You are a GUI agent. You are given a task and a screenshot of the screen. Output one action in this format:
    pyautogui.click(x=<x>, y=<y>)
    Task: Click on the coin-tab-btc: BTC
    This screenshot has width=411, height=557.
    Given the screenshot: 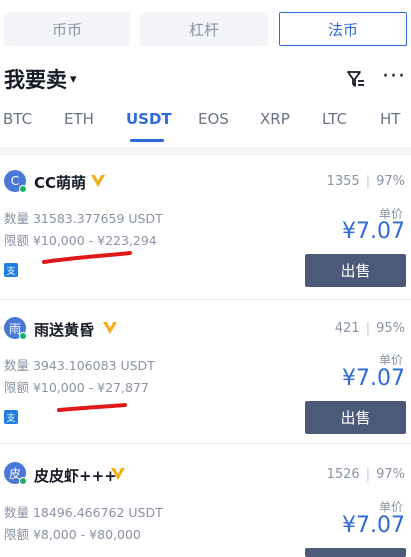 What is the action you would take?
    pyautogui.click(x=17, y=119)
    